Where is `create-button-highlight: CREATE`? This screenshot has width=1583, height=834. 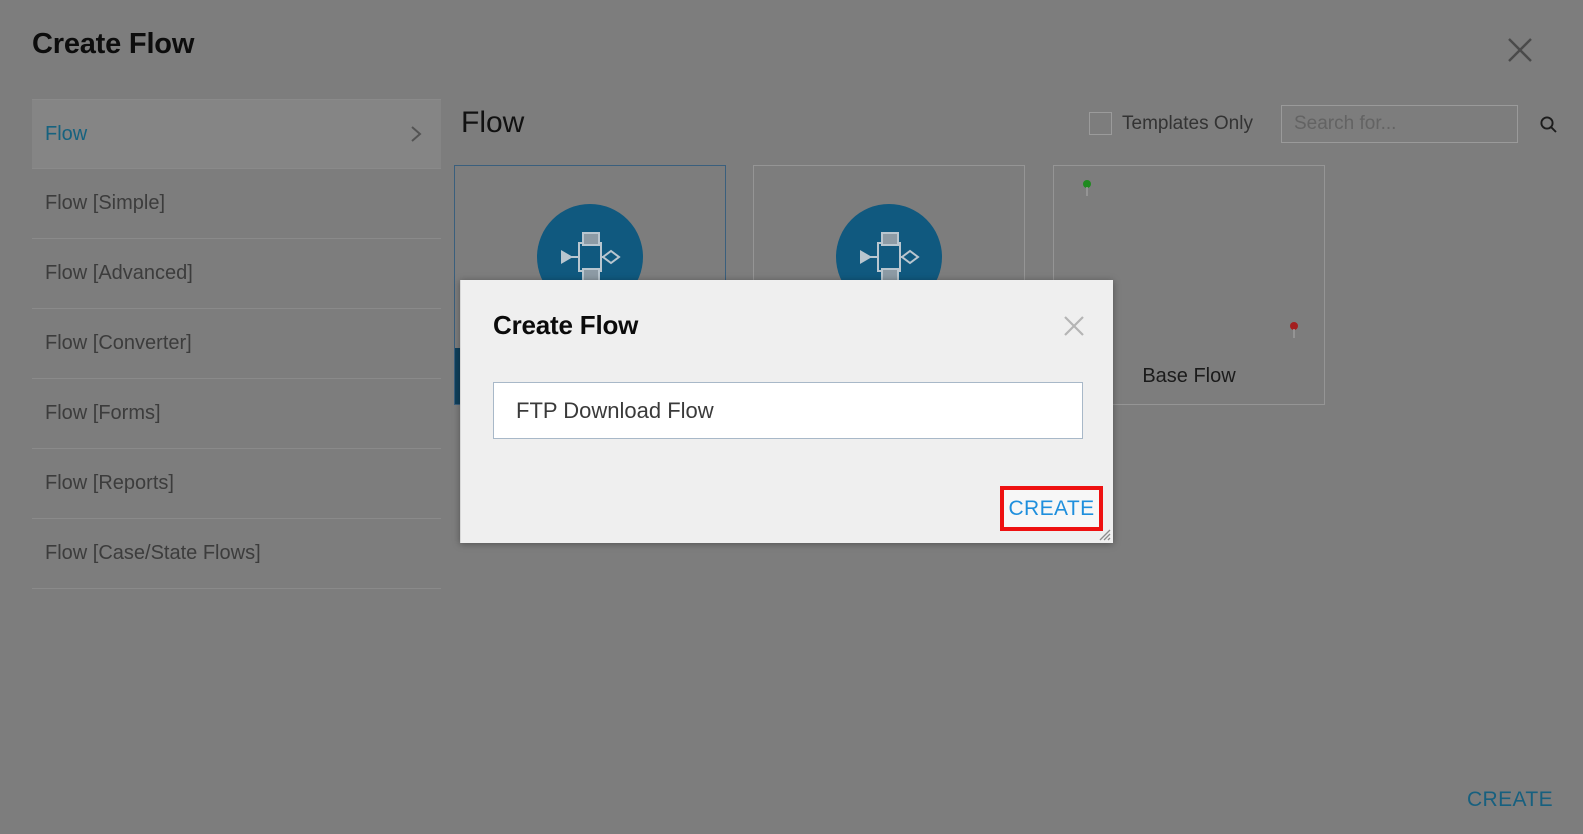 create-button-highlight: CREATE is located at coordinates (1051, 508).